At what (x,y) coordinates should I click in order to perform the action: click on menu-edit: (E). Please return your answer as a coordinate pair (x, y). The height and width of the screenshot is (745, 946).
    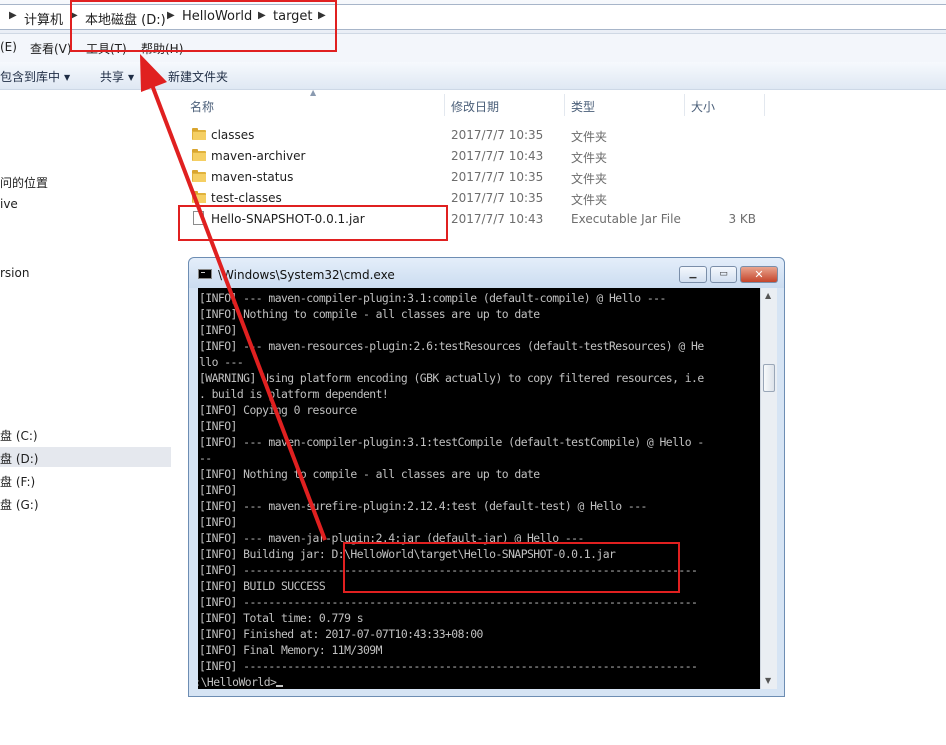
    Looking at the image, I should click on (8, 47).